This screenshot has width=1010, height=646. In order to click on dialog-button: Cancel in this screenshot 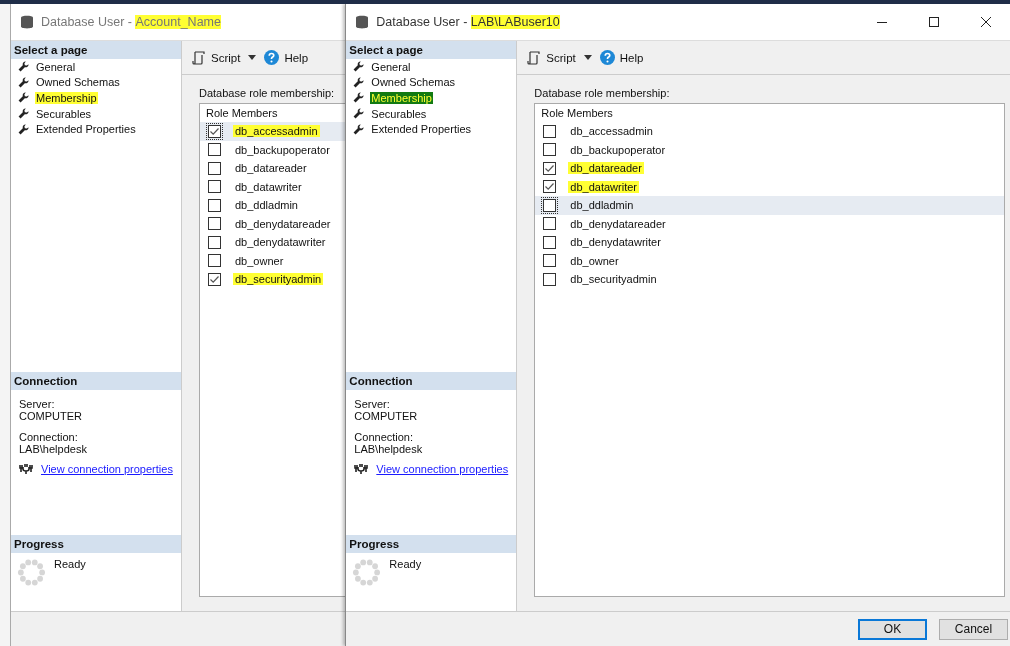, I will do `click(973, 629)`.